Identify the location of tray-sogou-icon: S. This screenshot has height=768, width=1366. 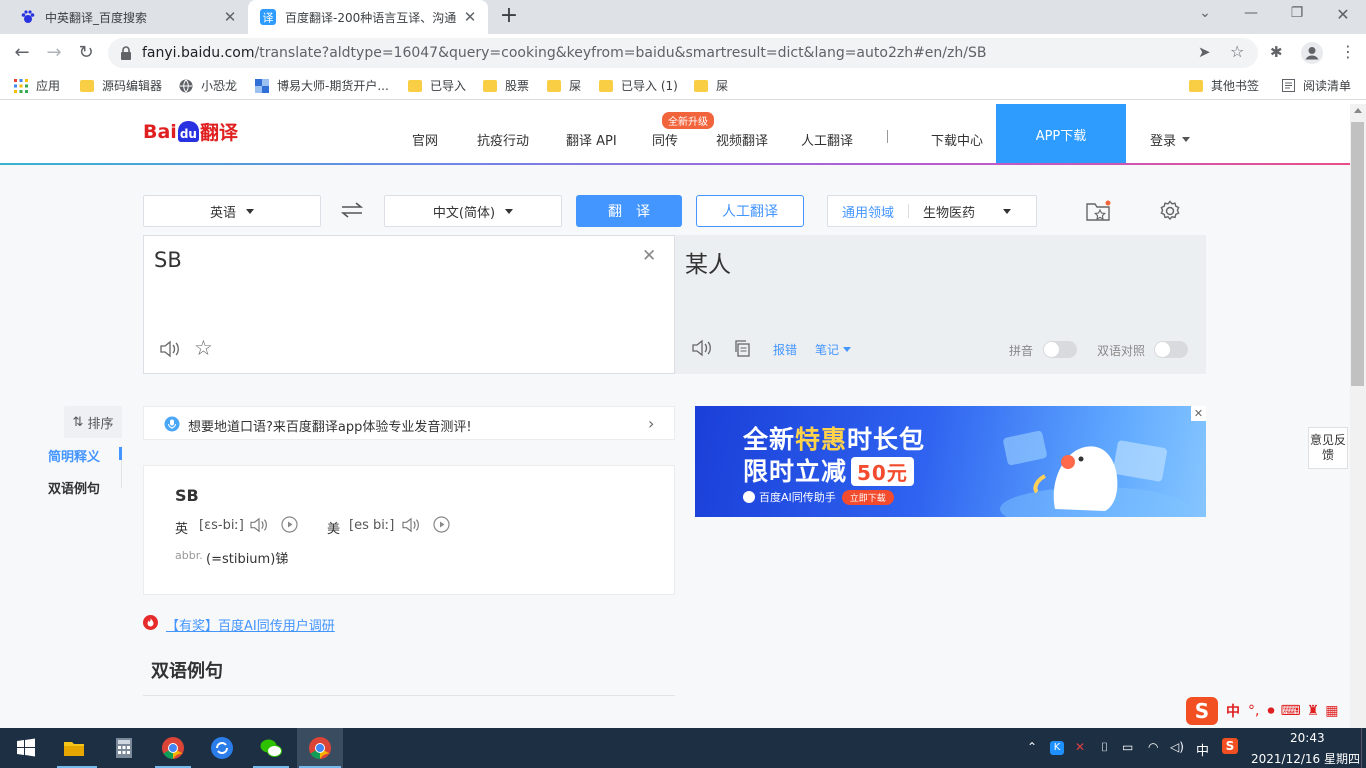
(1230, 746).